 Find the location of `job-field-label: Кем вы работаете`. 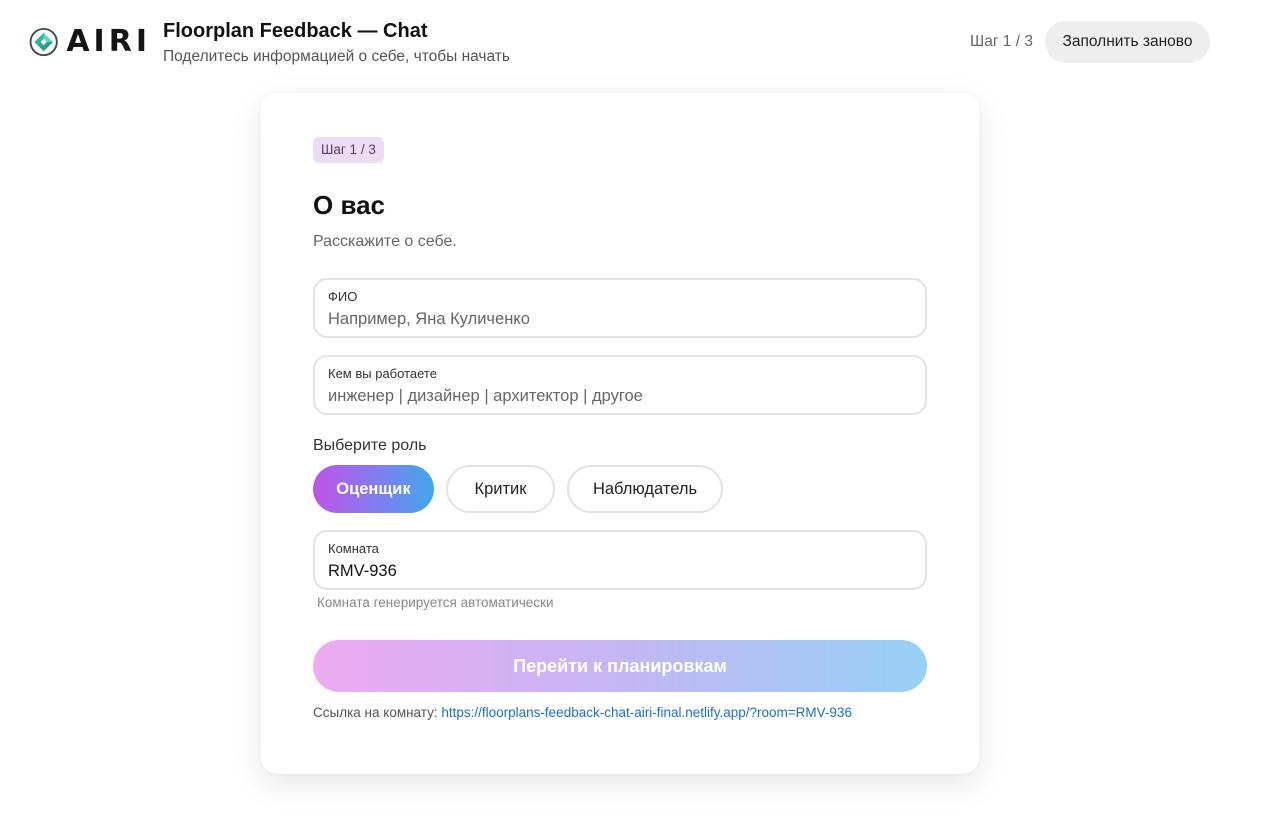

job-field-label: Кем вы работаете is located at coordinates (382, 373).